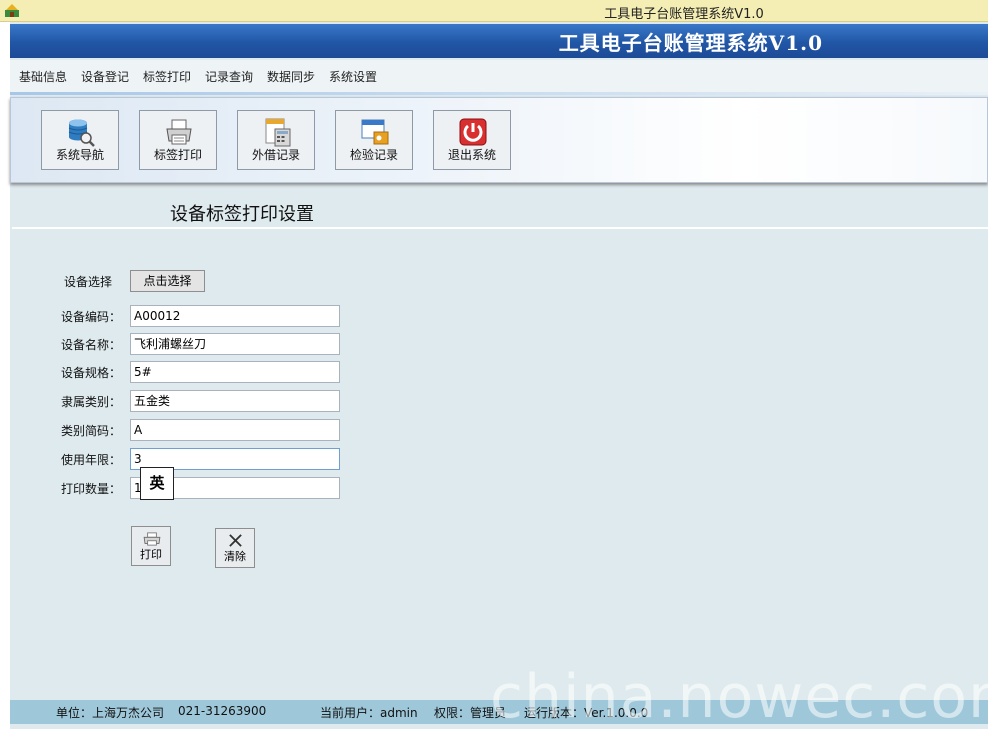  What do you see at coordinates (499, 93) in the screenshot?
I see `menubar-divider` at bounding box center [499, 93].